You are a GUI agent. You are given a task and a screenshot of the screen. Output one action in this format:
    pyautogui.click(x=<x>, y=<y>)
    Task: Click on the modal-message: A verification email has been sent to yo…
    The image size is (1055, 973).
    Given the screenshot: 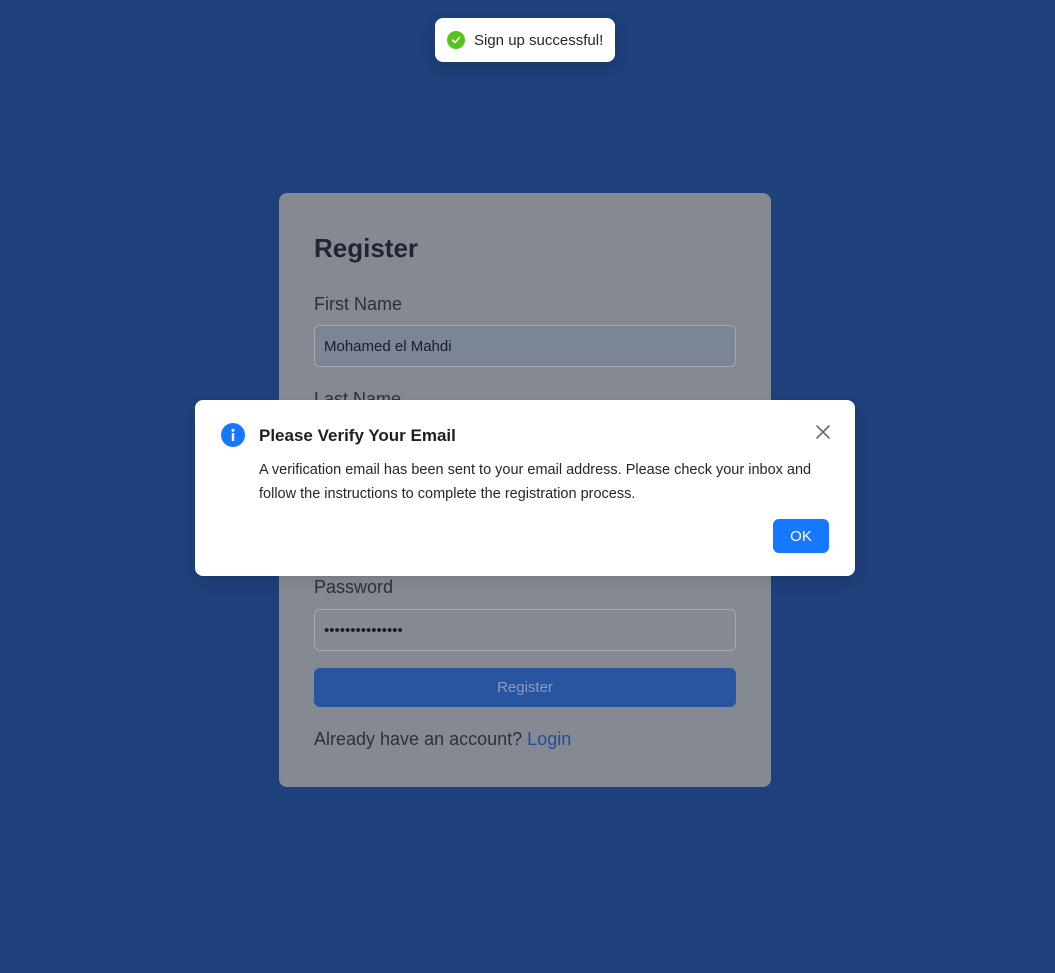 What is the action you would take?
    pyautogui.click(x=535, y=482)
    